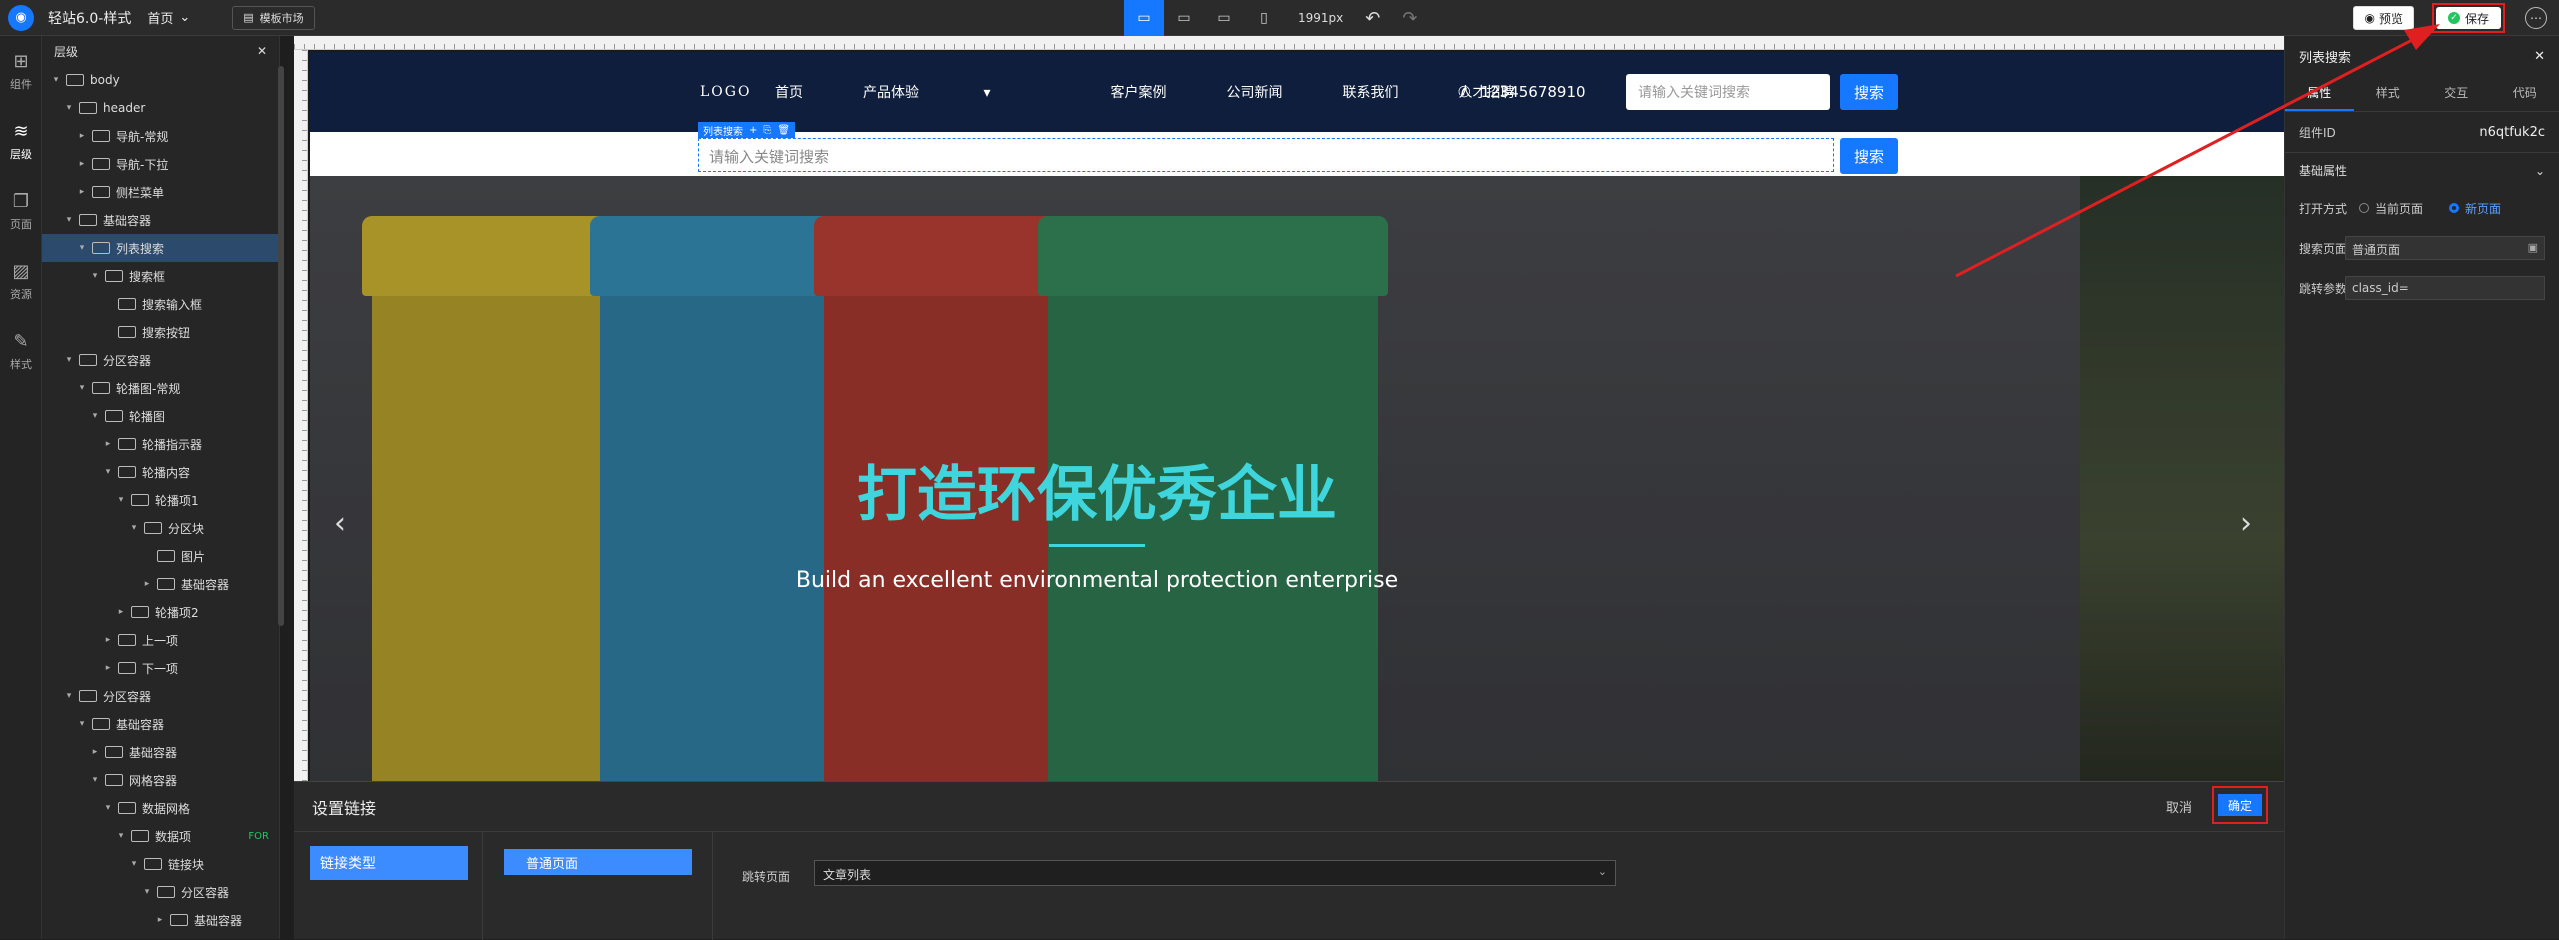 Image resolution: width=2559 pixels, height=940 pixels. Describe the element at coordinates (2422, 170) in the screenshot. I see `basic-props-section: 基础属性 ⌄` at that location.